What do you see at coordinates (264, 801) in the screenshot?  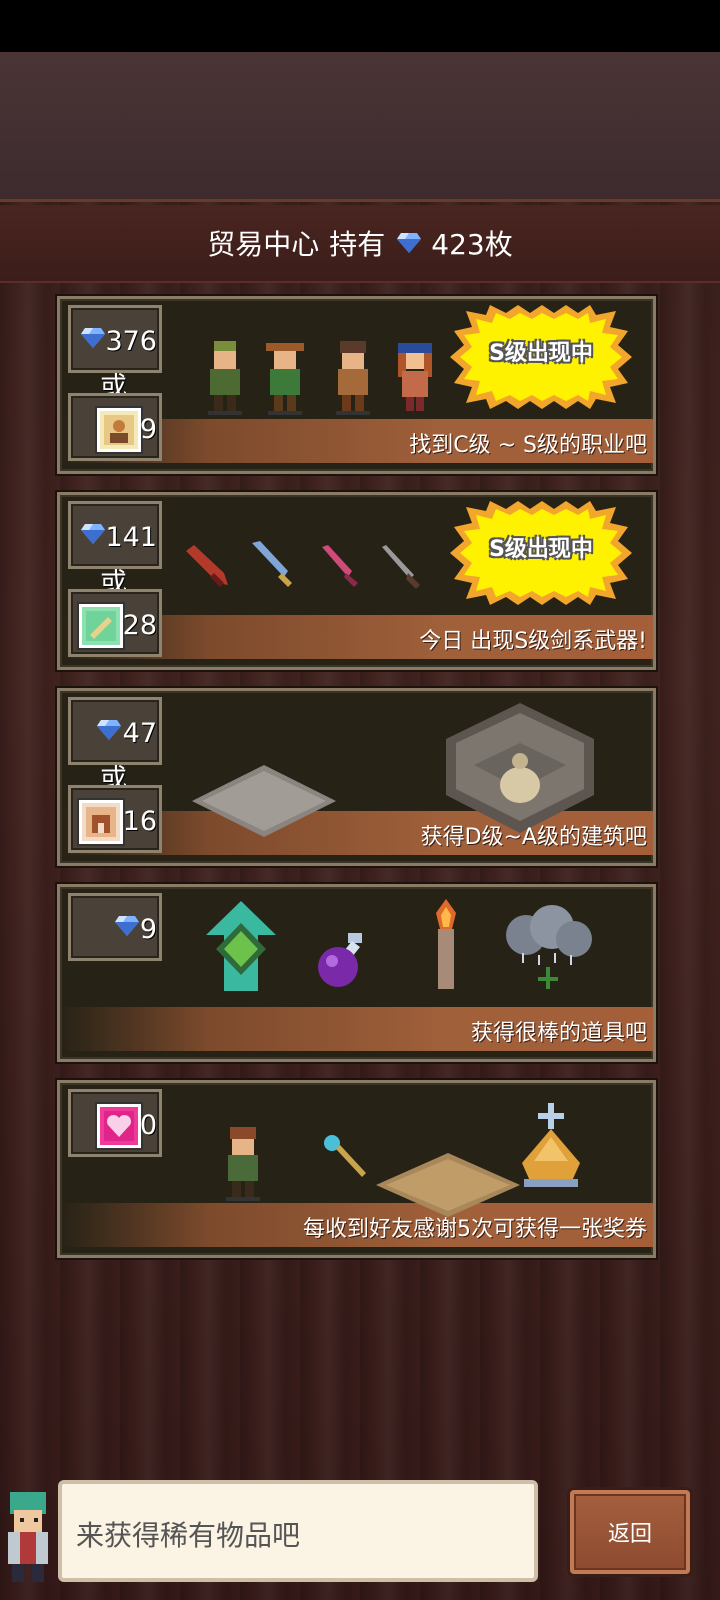 I see `stone-floor-sprite` at bounding box center [264, 801].